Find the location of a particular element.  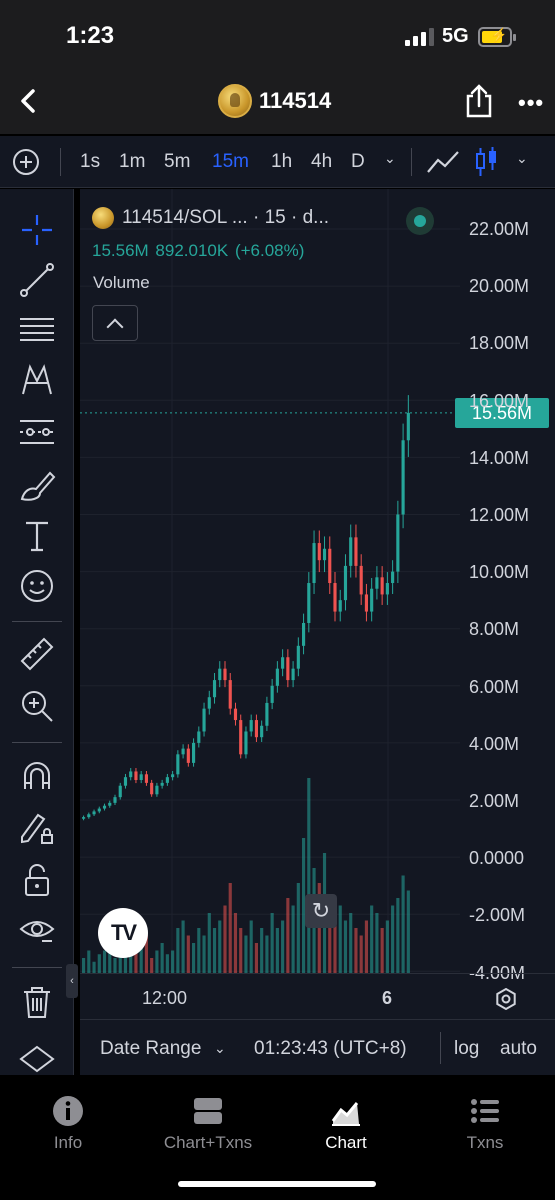

gear-icon is located at coordinates (506, 999).